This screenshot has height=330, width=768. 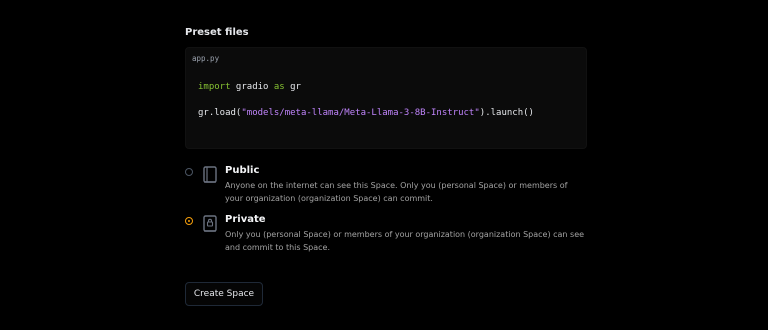 What do you see at coordinates (292, 87) in the screenshot?
I see `code-alias: gr` at bounding box center [292, 87].